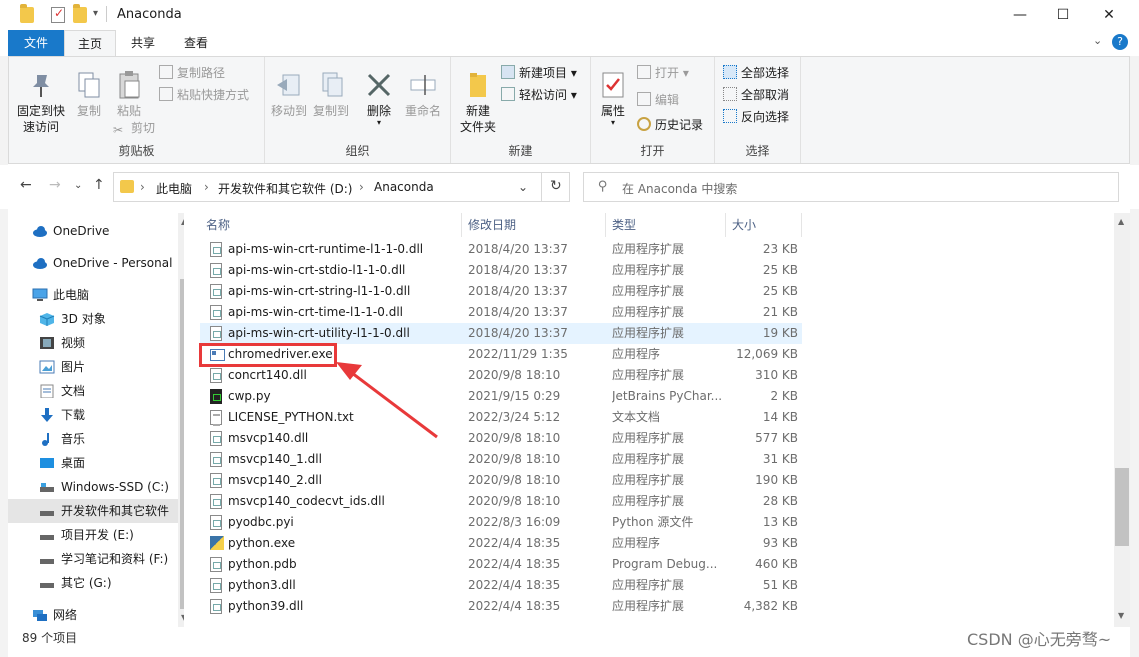  Describe the element at coordinates (93, 367) in the screenshot. I see `nav-item-pictures: 图片` at that location.